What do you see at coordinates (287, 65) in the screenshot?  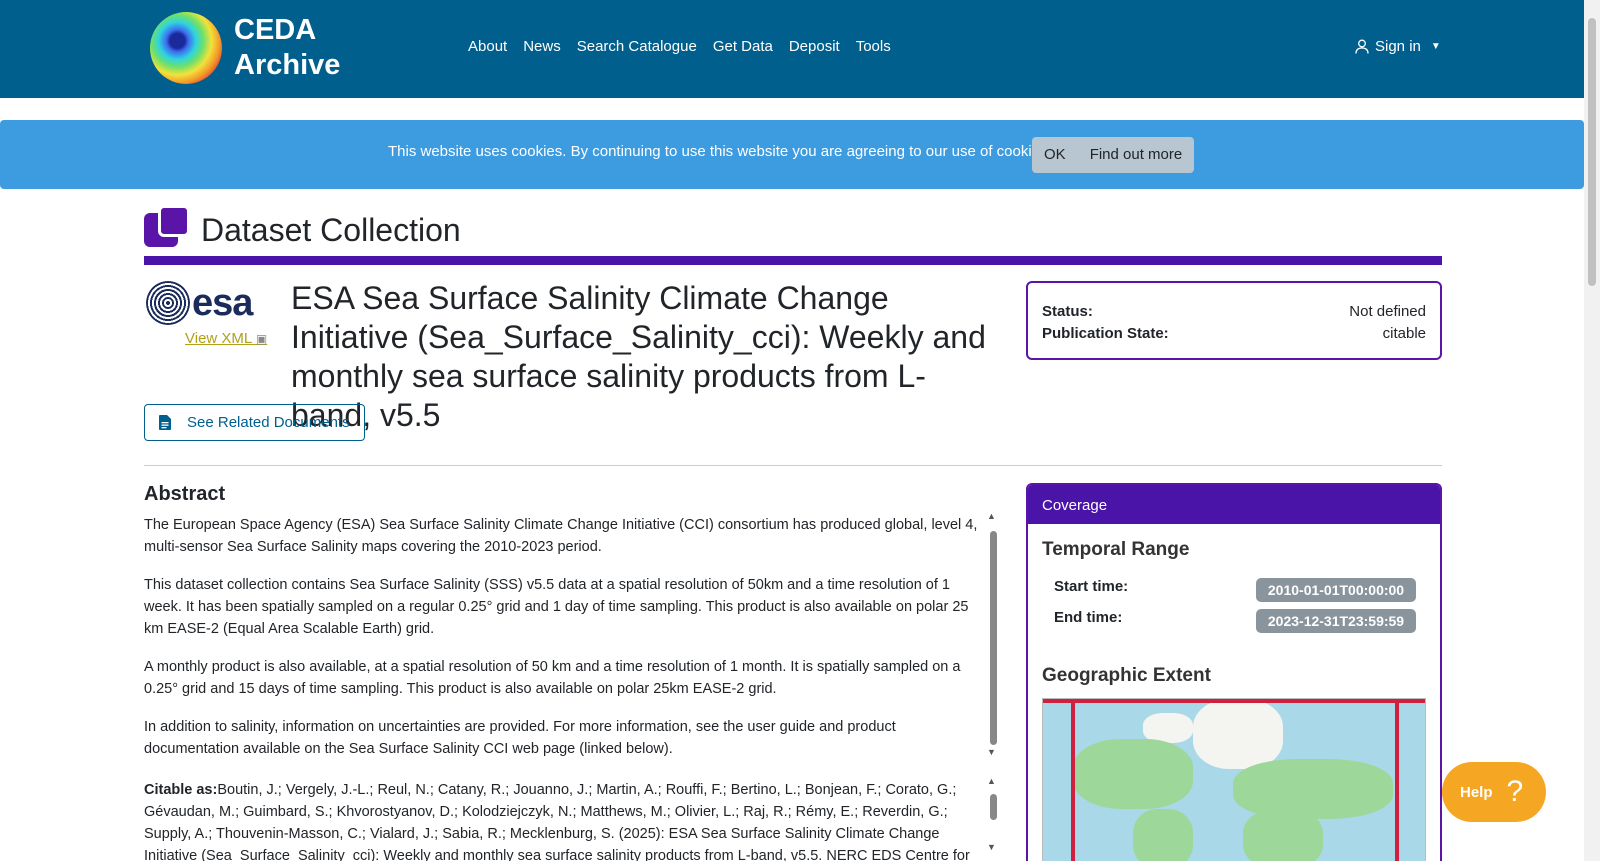 I see `logo-line2: Archive` at bounding box center [287, 65].